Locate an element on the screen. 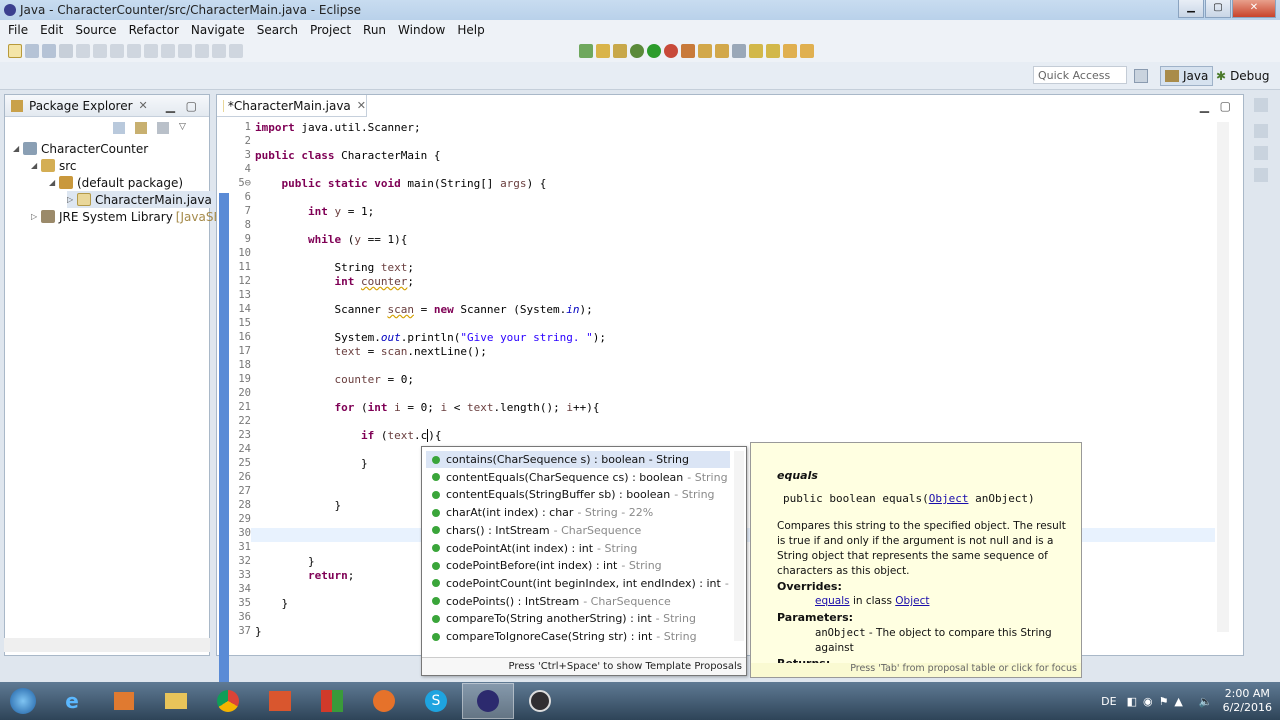 This screenshot has height=720, width=1280. equals-link: equals is located at coordinates (832, 601).